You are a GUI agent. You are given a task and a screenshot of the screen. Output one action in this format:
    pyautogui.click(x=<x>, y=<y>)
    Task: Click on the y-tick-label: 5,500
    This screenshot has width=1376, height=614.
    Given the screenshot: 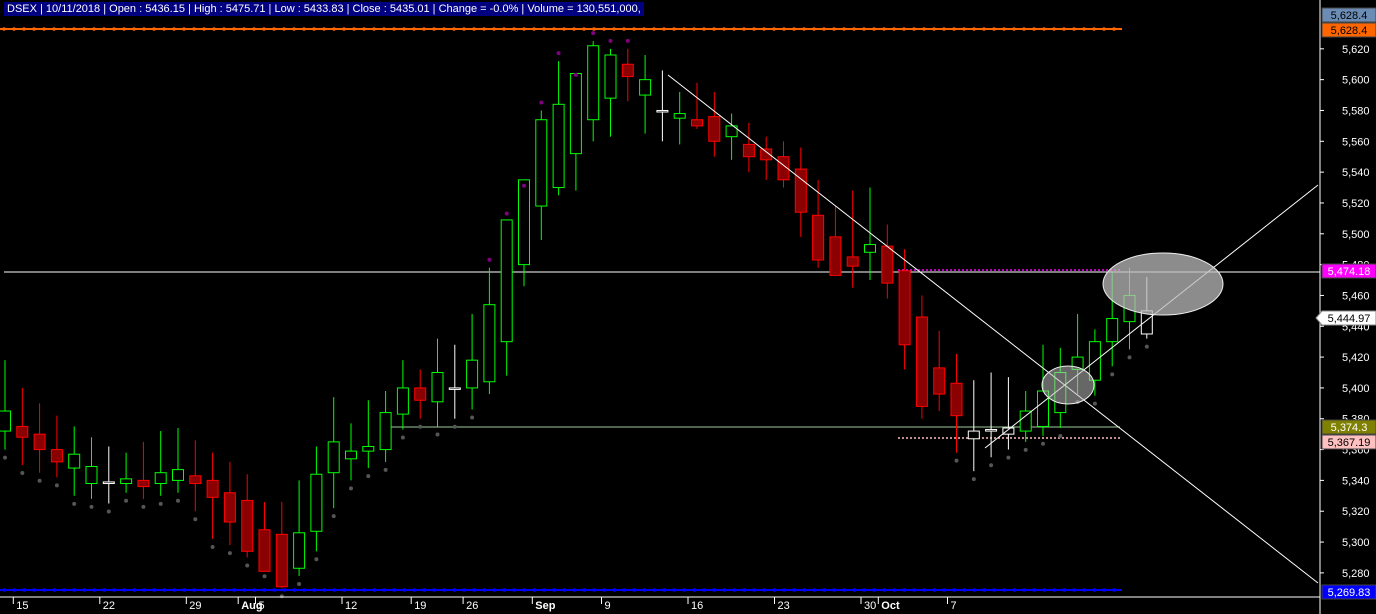 What is the action you would take?
    pyautogui.click(x=1356, y=235)
    